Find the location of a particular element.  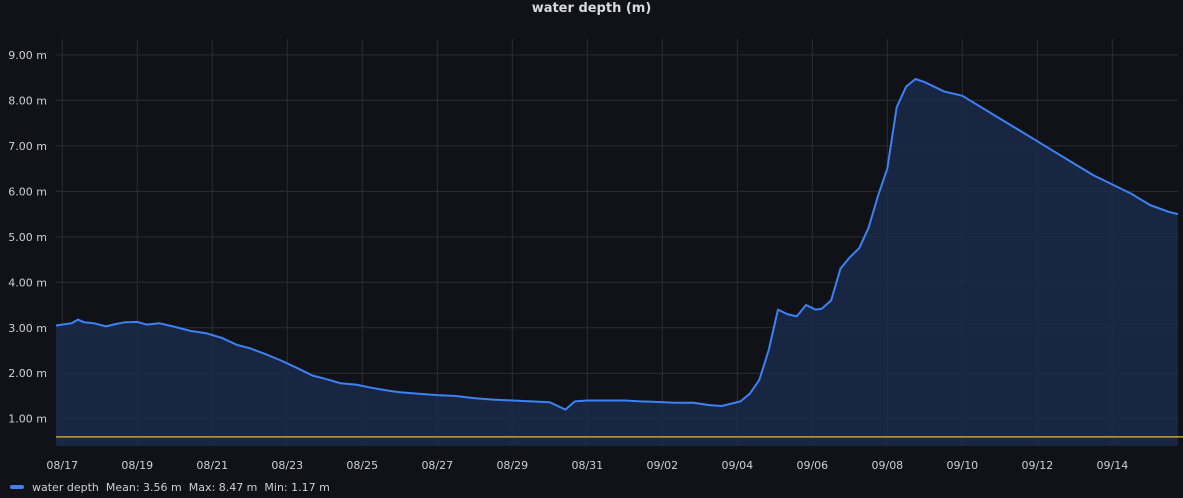

legend-min: Min: 1.17 m is located at coordinates (297, 487).